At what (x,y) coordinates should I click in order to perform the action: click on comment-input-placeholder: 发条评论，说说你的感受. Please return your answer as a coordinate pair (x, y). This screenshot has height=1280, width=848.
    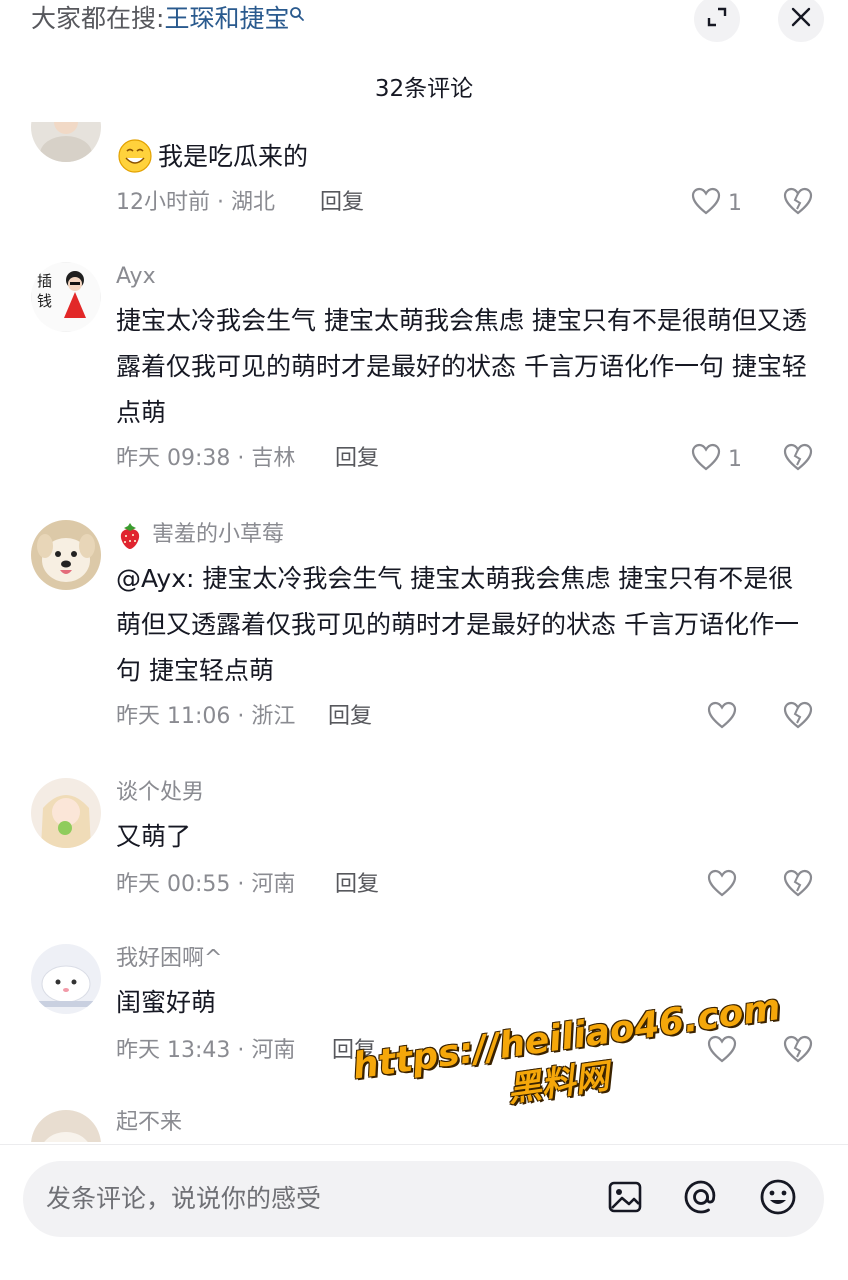
    Looking at the image, I should click on (184, 1198).